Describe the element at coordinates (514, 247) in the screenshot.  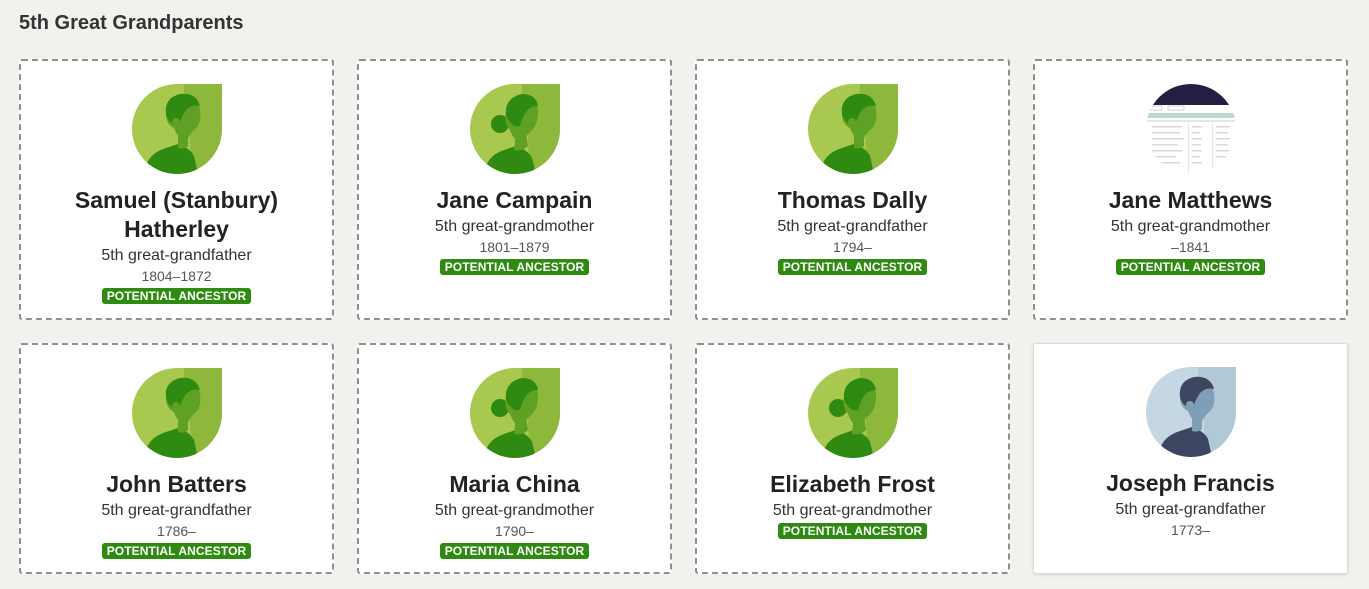
I see `ancestor-dates: 1801–1879` at that location.